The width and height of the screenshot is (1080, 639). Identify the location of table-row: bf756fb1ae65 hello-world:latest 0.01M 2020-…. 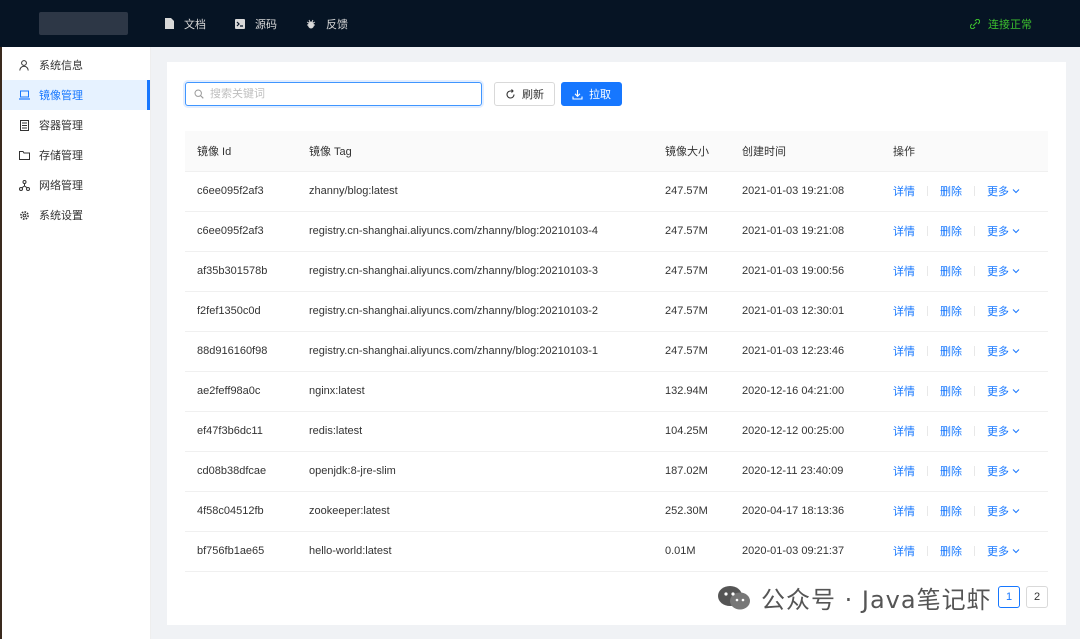
(616, 551).